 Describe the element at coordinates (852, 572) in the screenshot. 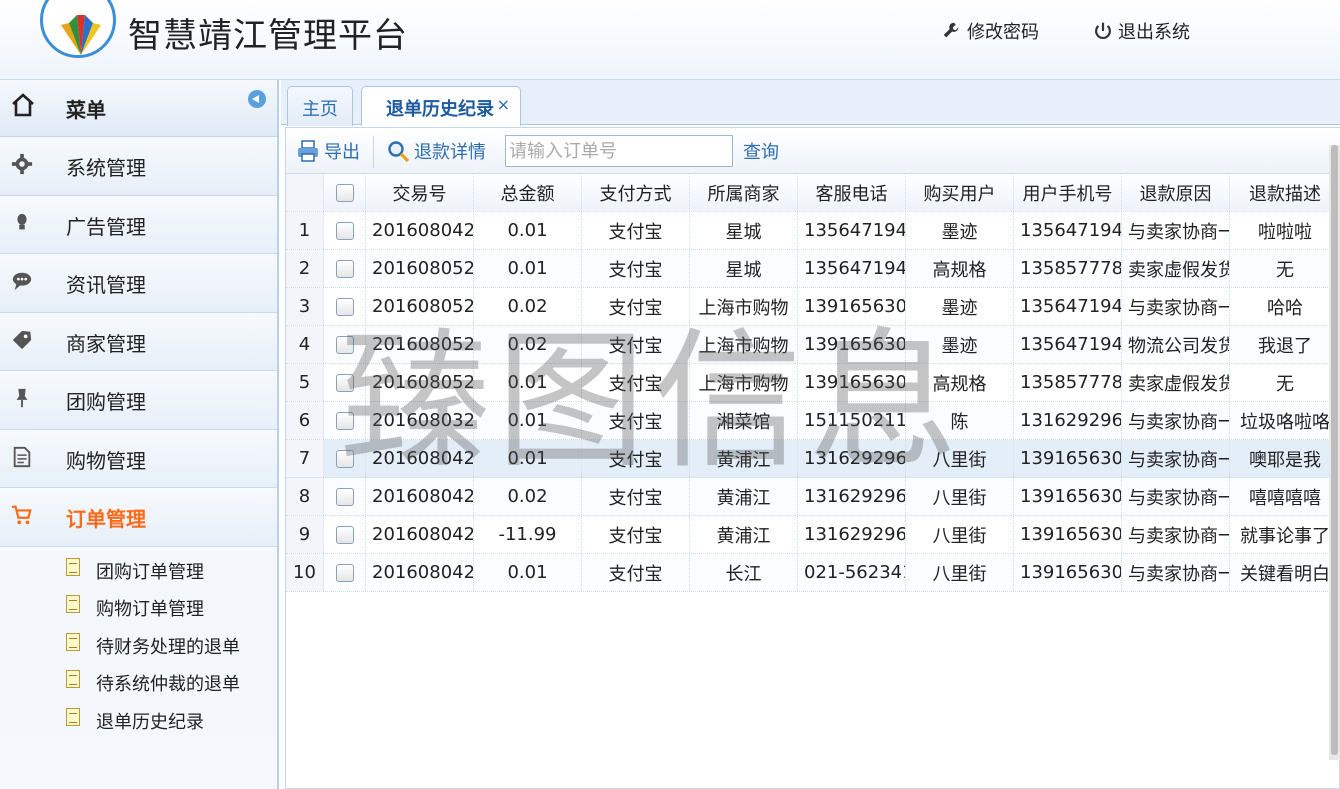

I see `cell-tel: 021-562341` at that location.